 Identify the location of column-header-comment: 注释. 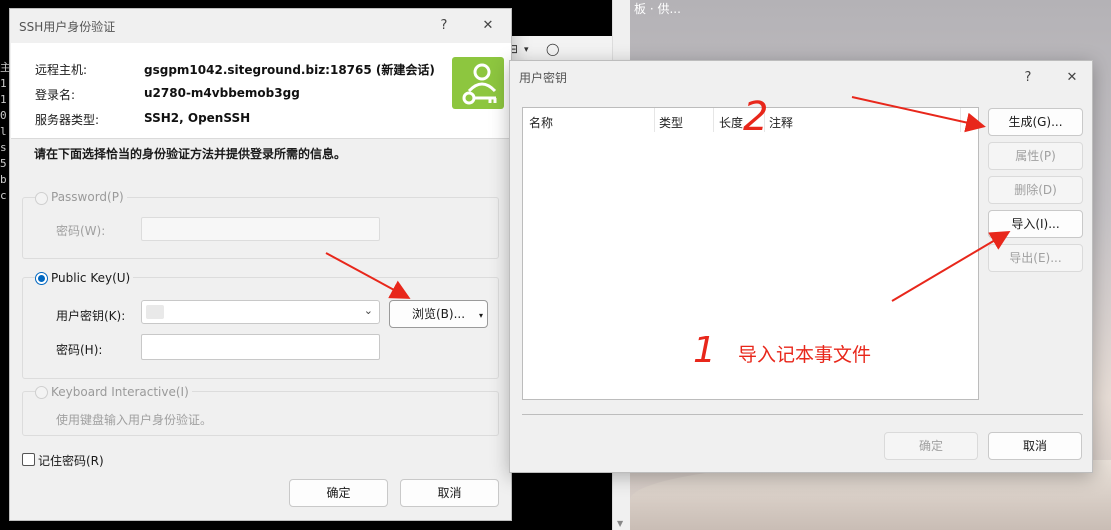
(781, 122).